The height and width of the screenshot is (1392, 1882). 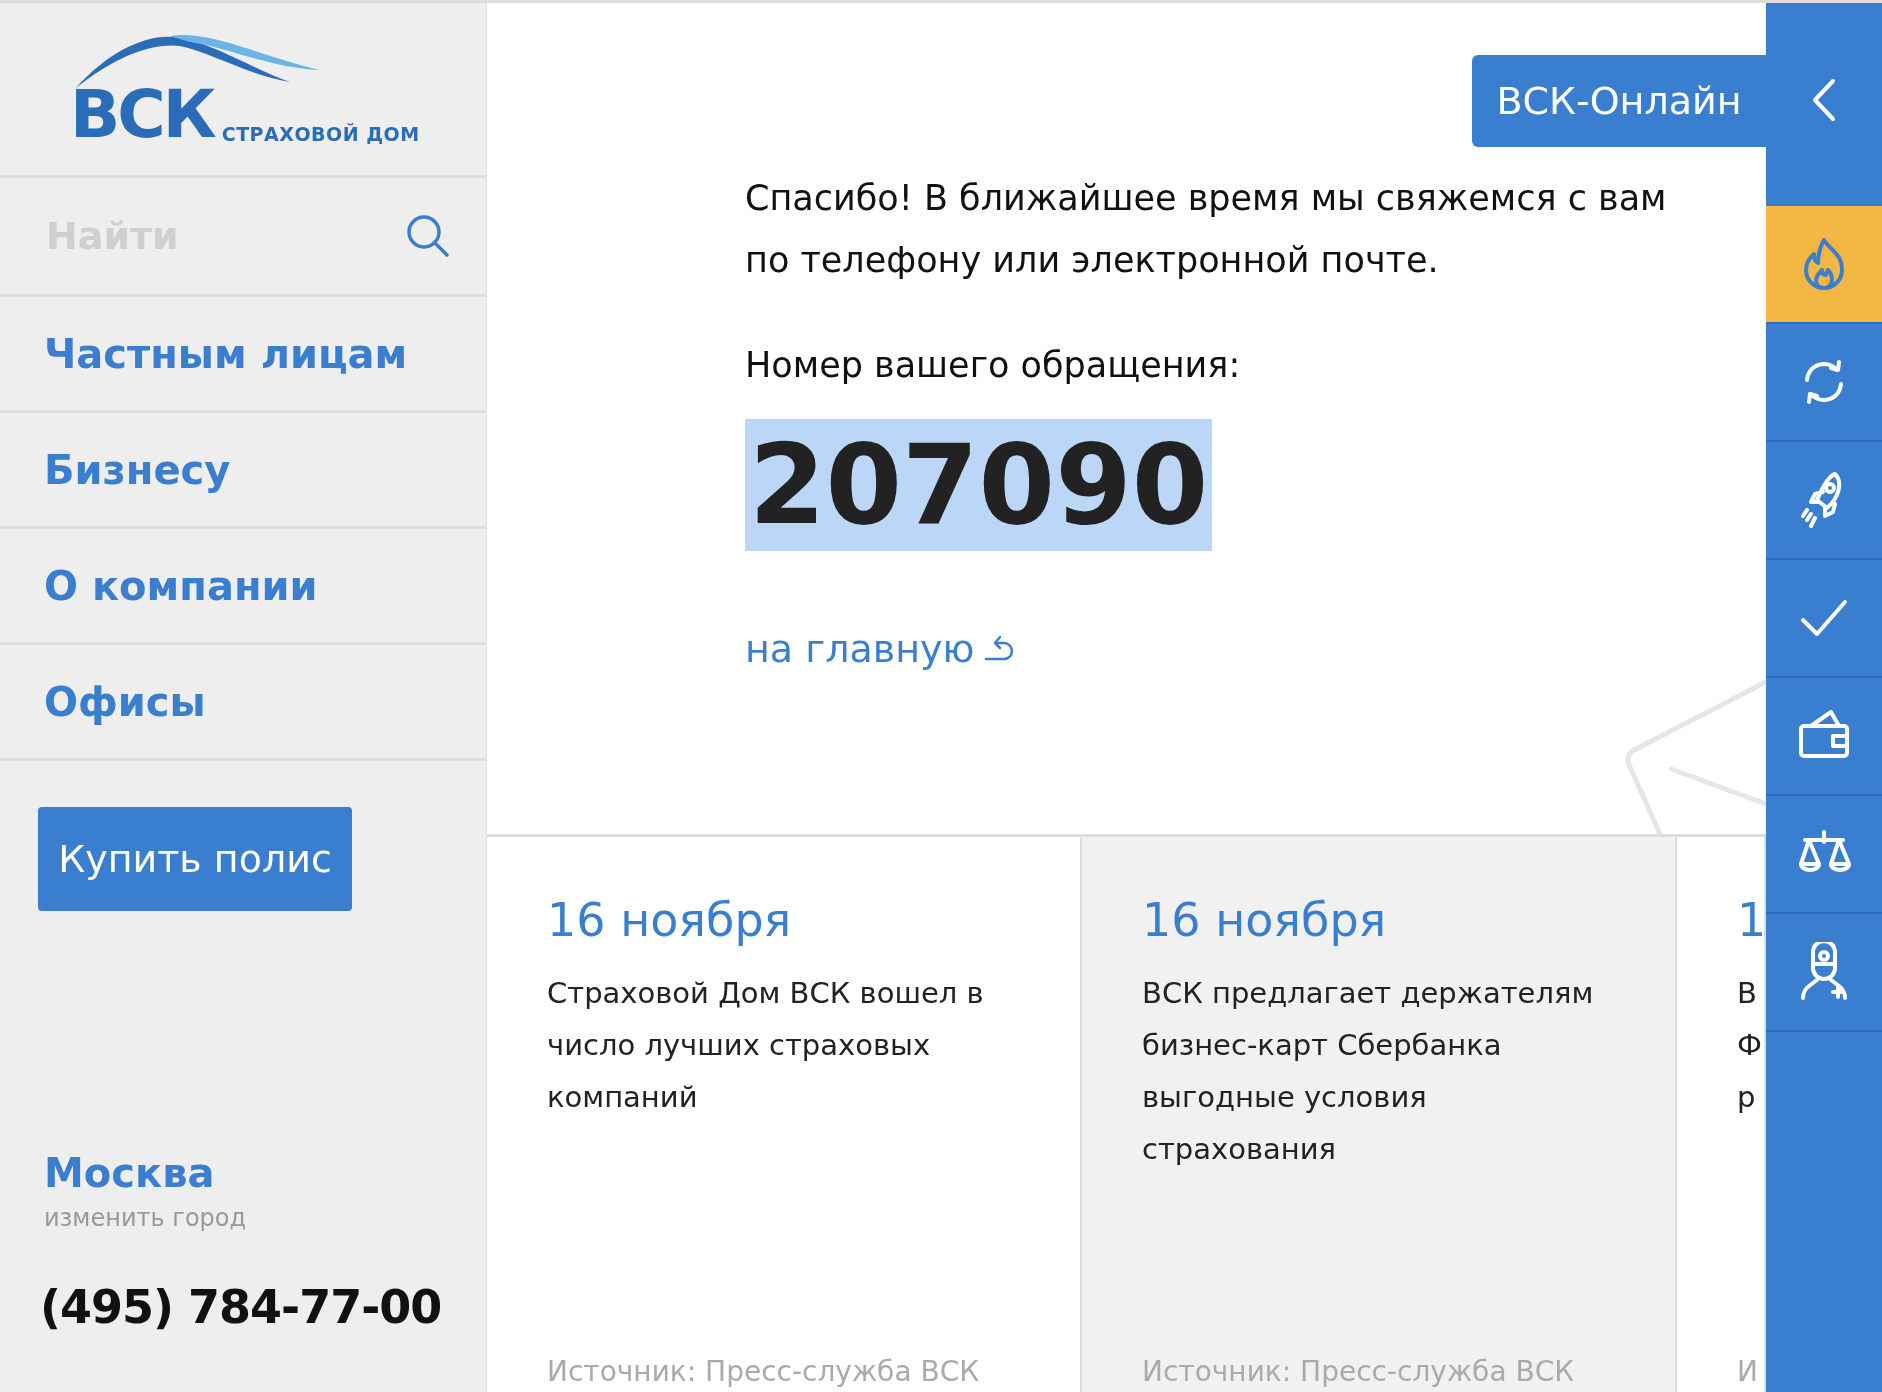 What do you see at coordinates (1748, 1371) in the screenshot?
I see `news-source: И` at bounding box center [1748, 1371].